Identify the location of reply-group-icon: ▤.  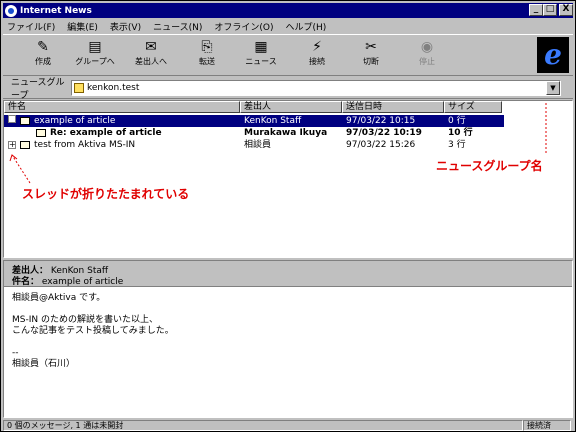
(95, 47).